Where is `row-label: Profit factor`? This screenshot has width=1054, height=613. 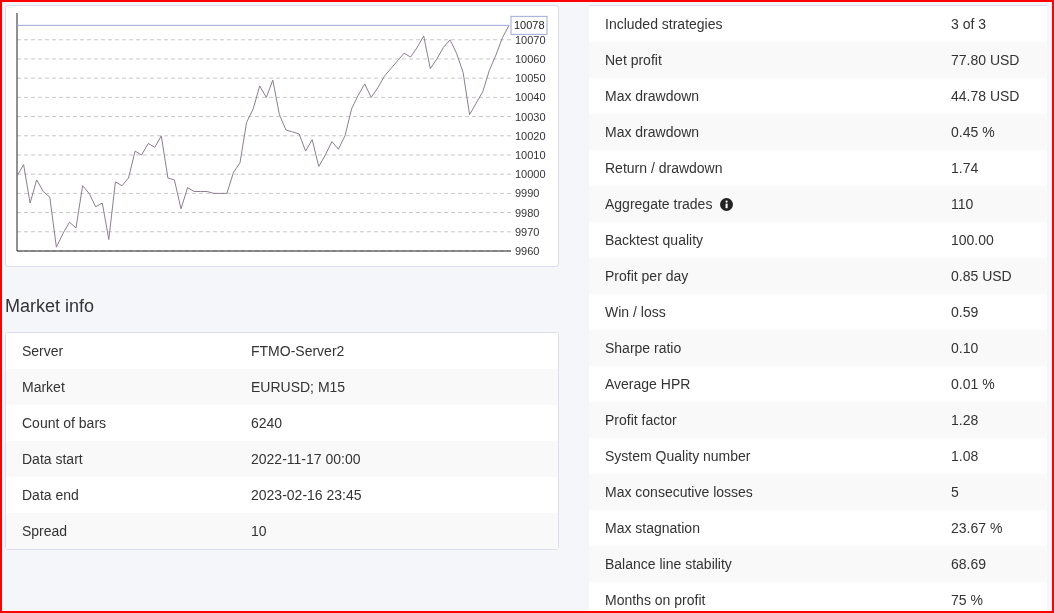
row-label: Profit factor is located at coordinates (641, 420).